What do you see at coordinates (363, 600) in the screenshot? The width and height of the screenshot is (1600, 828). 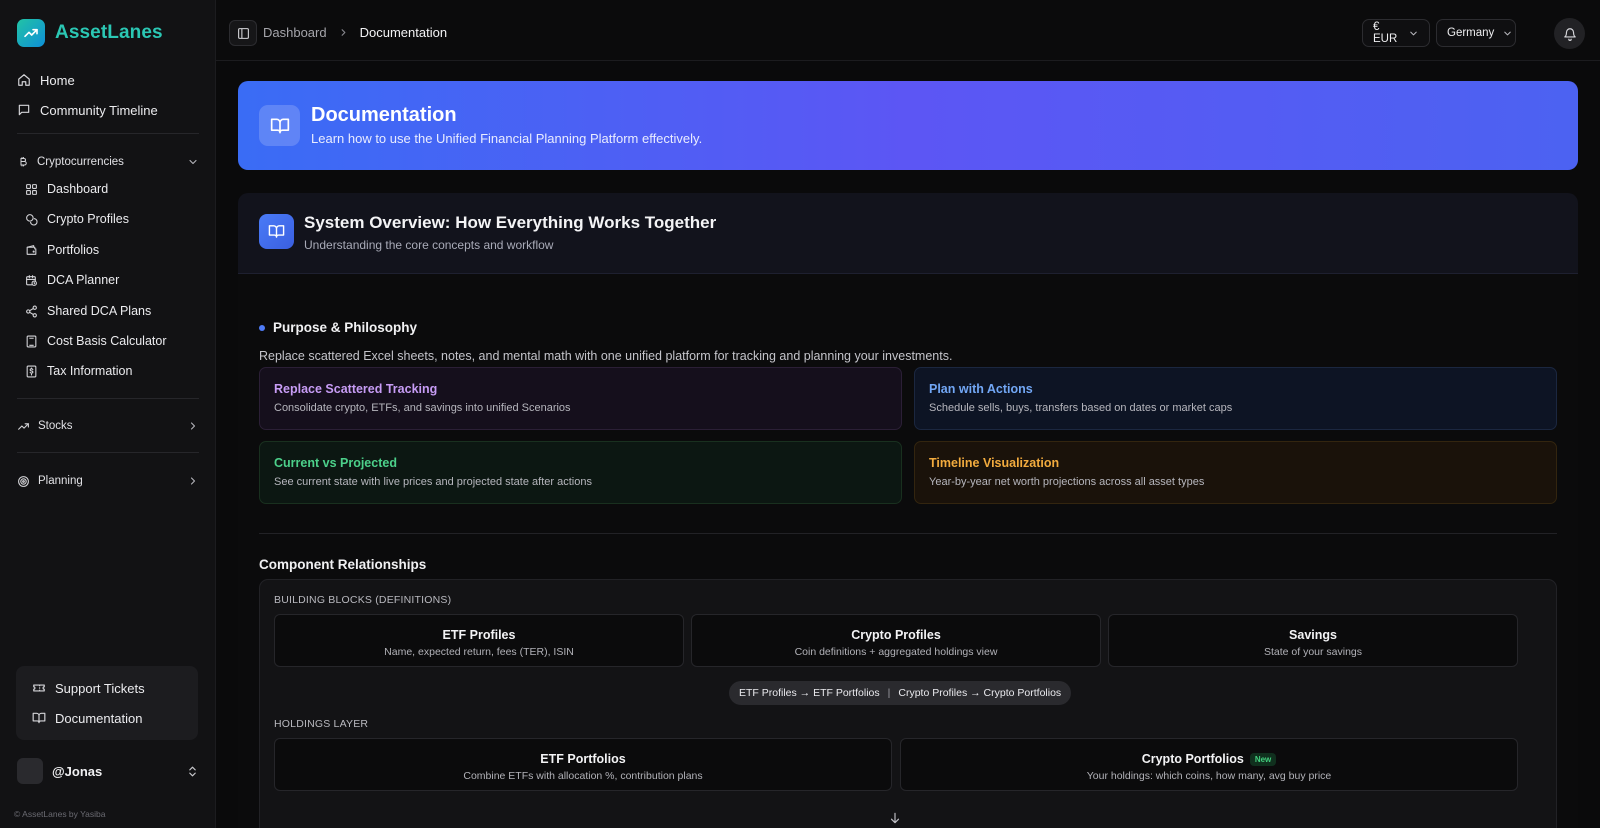 I see `building-blocks-label: BUILDING BLOCKS (DEFINITIONS)` at bounding box center [363, 600].